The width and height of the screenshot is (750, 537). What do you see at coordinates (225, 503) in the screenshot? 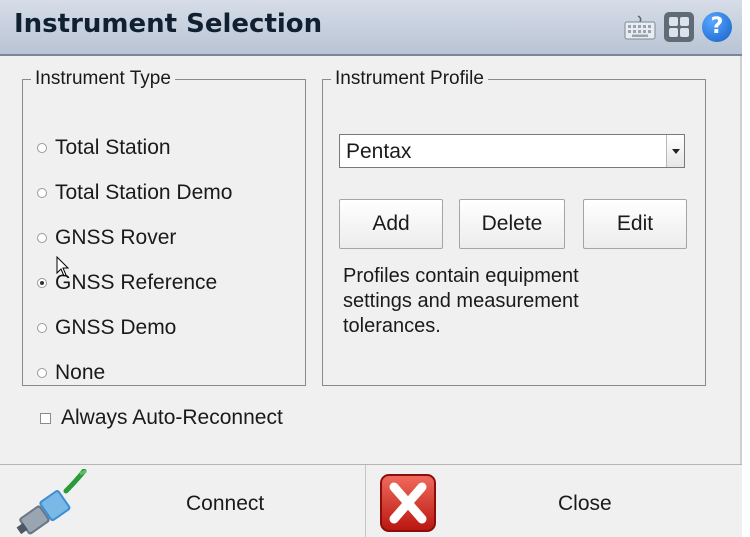
I see `connect-label: Connect` at bounding box center [225, 503].